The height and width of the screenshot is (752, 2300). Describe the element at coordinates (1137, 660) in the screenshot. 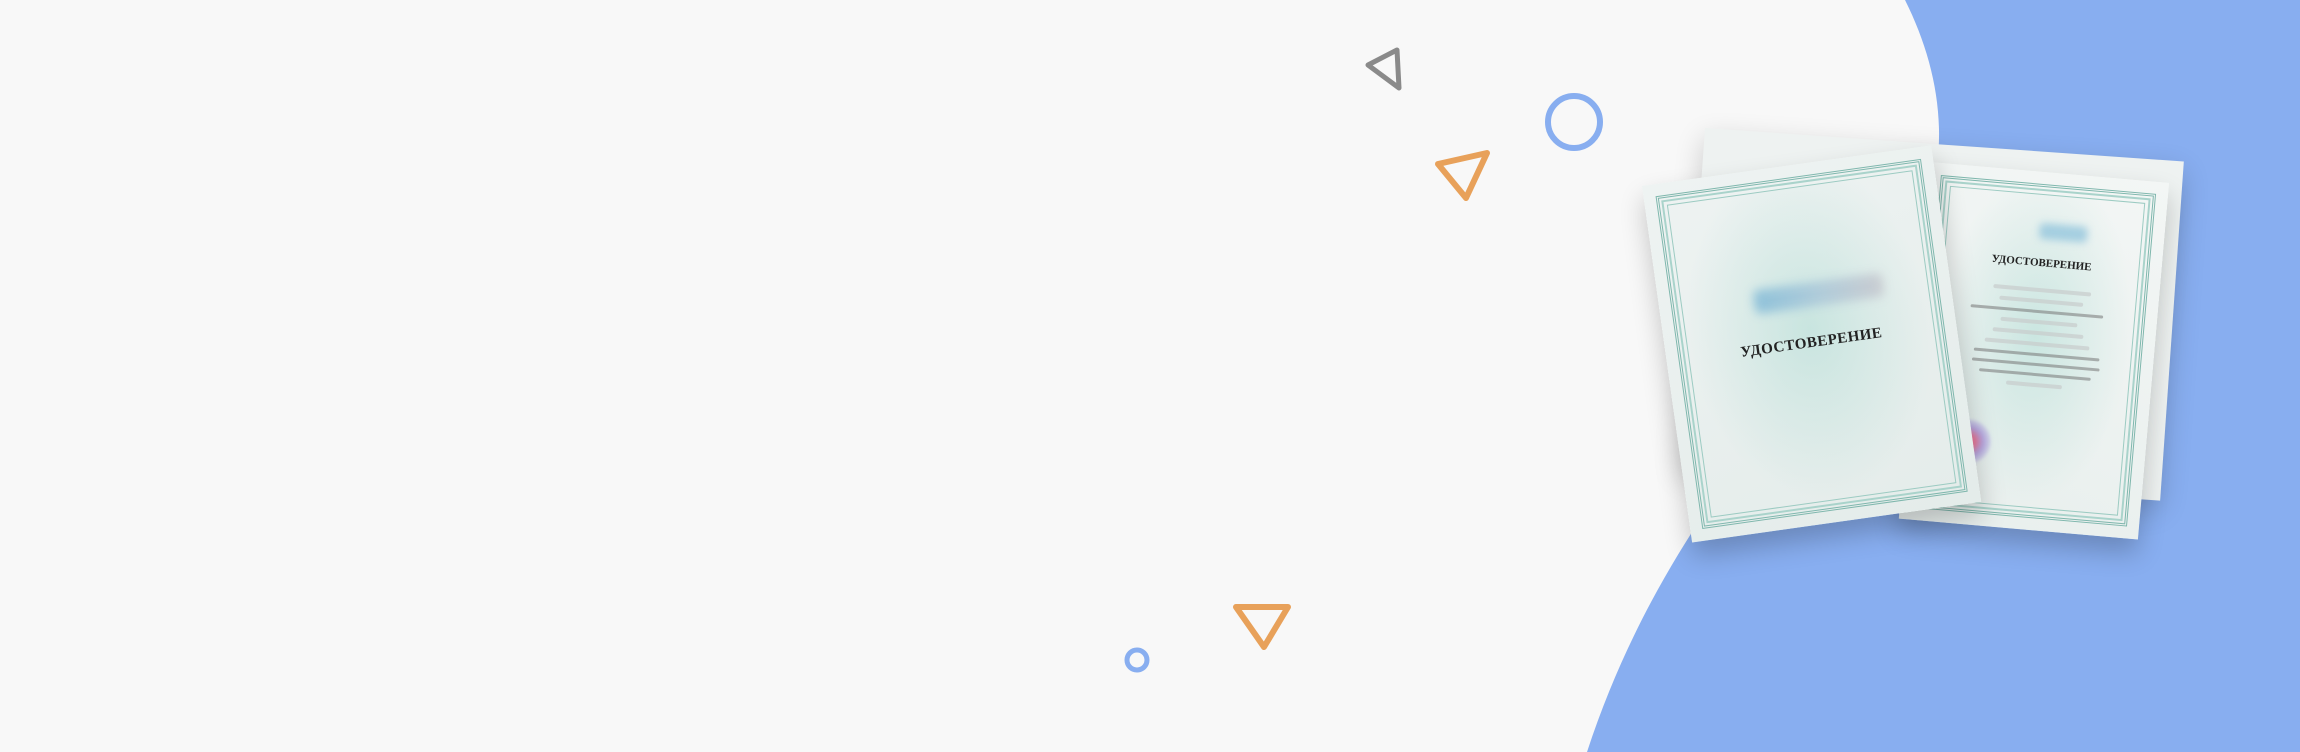

I see `blue-circle-small-icon` at that location.